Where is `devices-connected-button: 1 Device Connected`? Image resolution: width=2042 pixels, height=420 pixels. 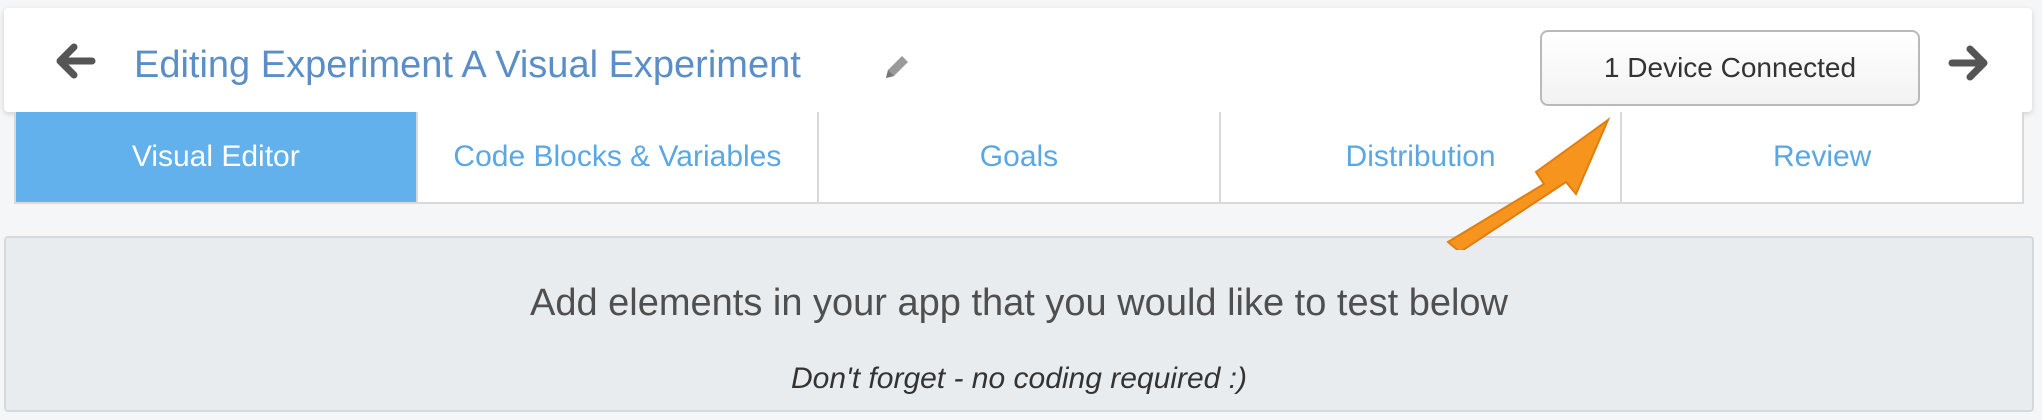 devices-connected-button: 1 Device Connected is located at coordinates (1730, 68).